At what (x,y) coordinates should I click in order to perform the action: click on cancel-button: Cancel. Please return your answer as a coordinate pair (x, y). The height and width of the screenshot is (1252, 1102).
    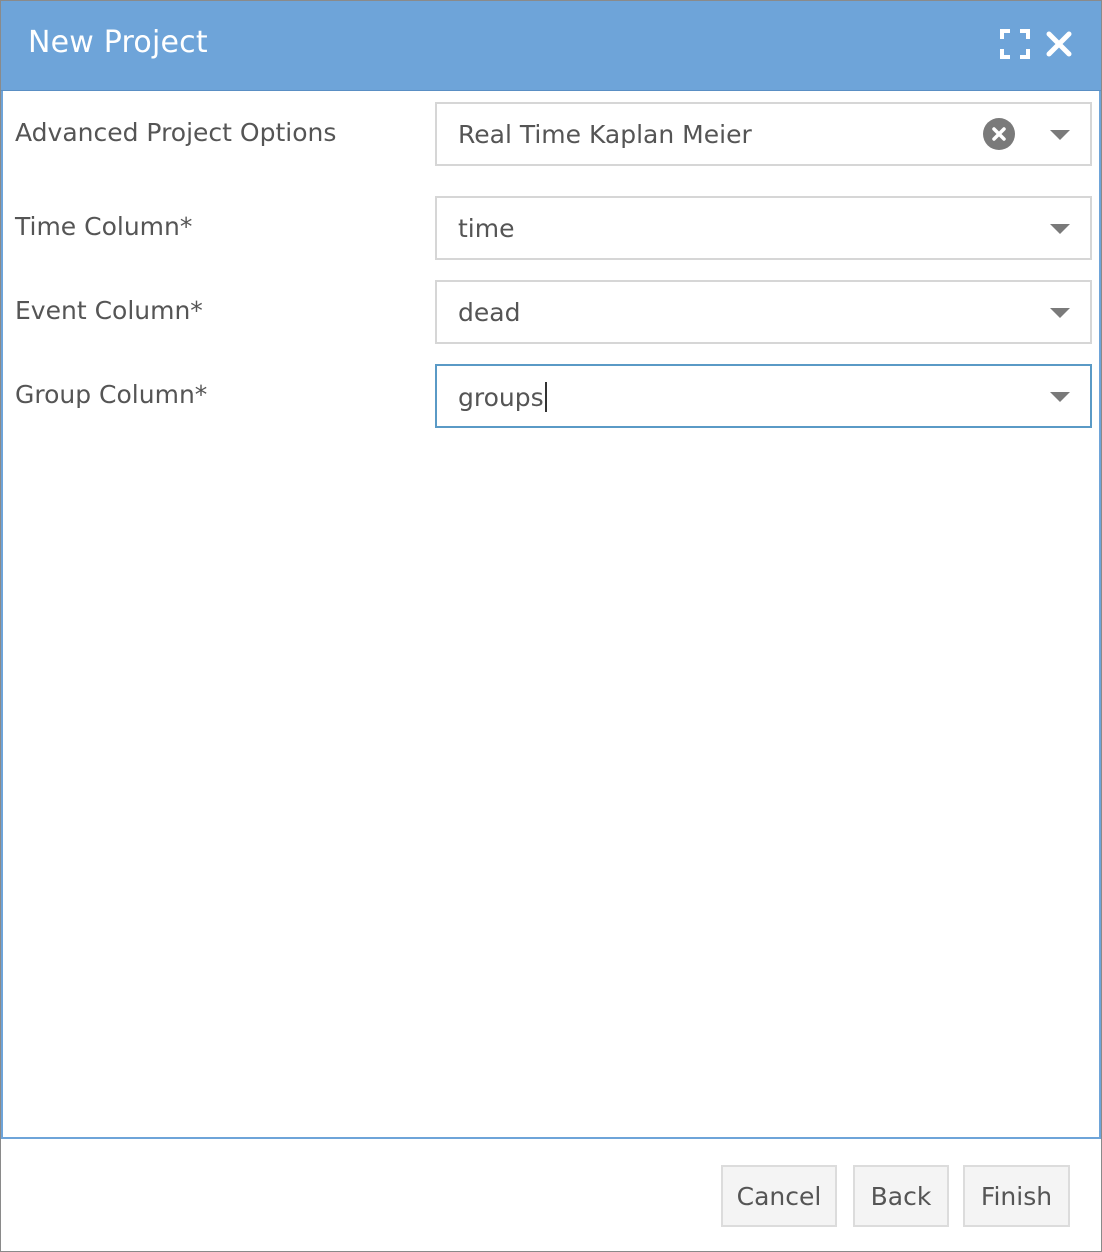
    Looking at the image, I should click on (779, 1196).